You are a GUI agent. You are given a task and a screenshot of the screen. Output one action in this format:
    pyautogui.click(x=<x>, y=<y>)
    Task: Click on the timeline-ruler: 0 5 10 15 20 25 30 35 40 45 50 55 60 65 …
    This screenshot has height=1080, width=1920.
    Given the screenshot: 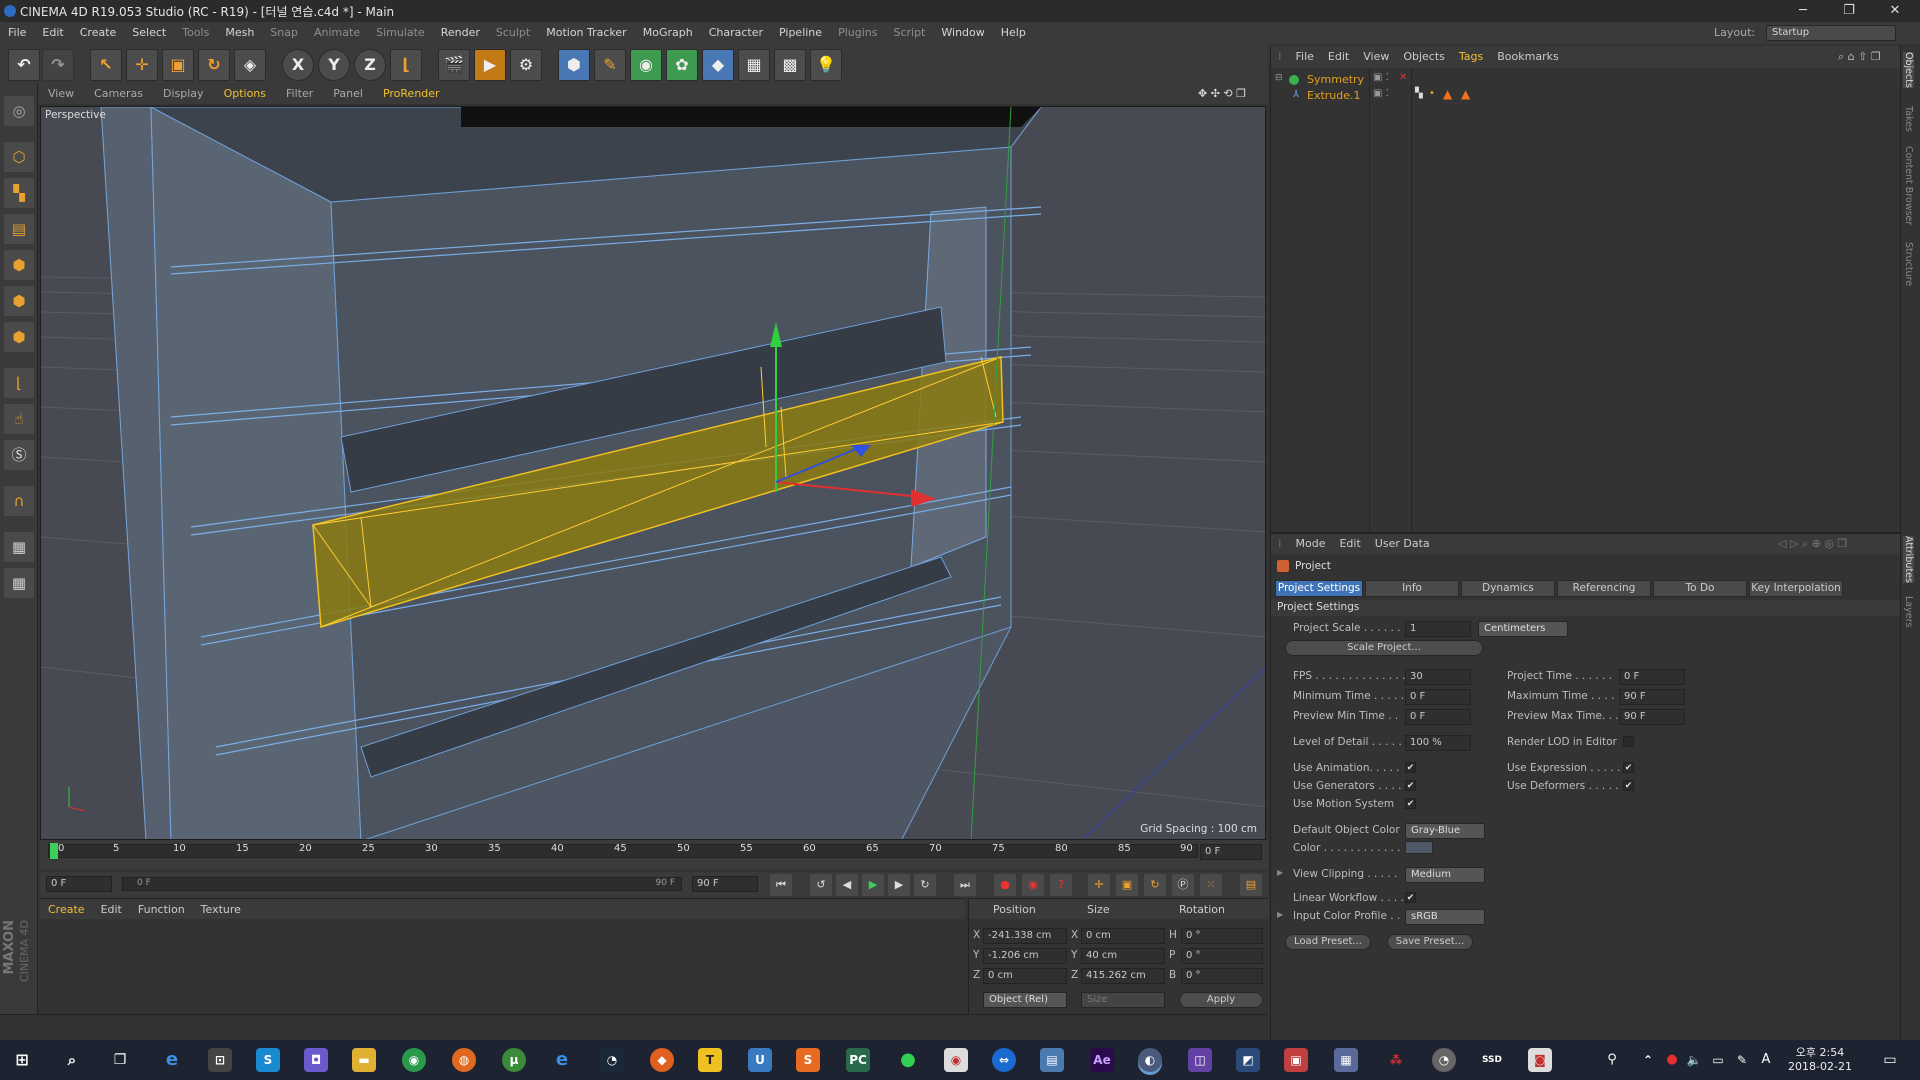 What is the action you would take?
    pyautogui.click(x=654, y=855)
    